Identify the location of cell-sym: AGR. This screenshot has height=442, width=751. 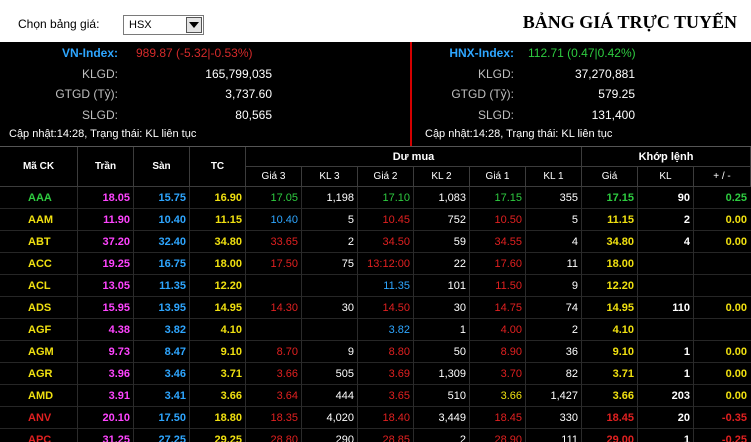
(39, 374).